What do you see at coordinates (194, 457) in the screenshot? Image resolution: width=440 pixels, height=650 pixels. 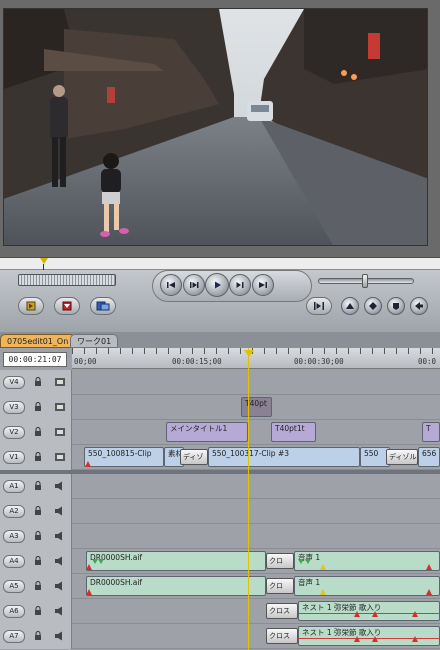 I see `transition-clip: ディゾ` at bounding box center [194, 457].